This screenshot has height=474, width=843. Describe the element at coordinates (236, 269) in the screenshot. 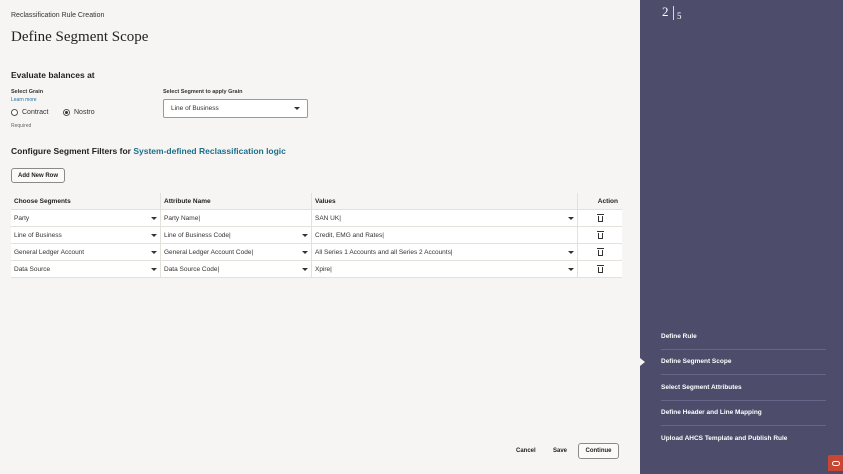

I see `attribute-select: Data Source Code|` at that location.